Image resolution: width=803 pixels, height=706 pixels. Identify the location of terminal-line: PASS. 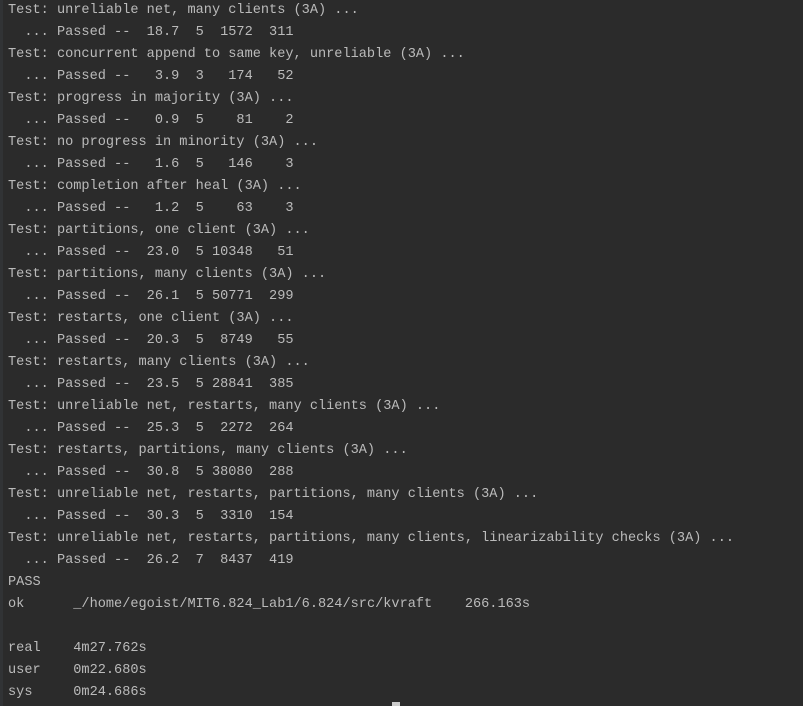
(24, 582).